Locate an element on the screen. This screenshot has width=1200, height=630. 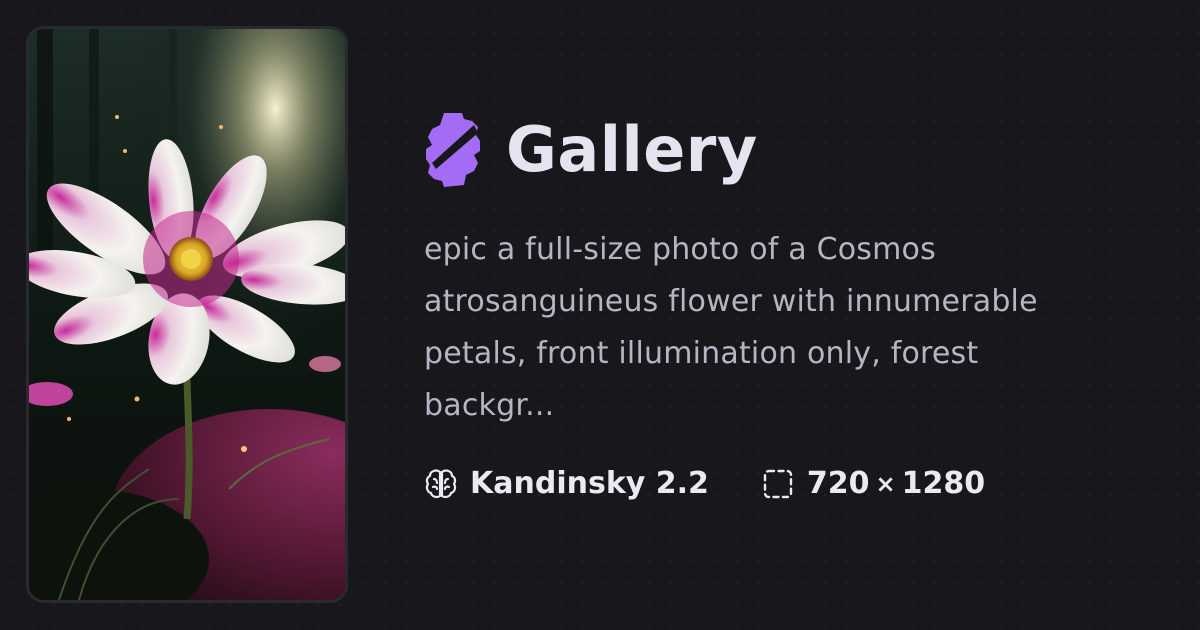
size-info: 720 × 1280 is located at coordinates (873, 483).